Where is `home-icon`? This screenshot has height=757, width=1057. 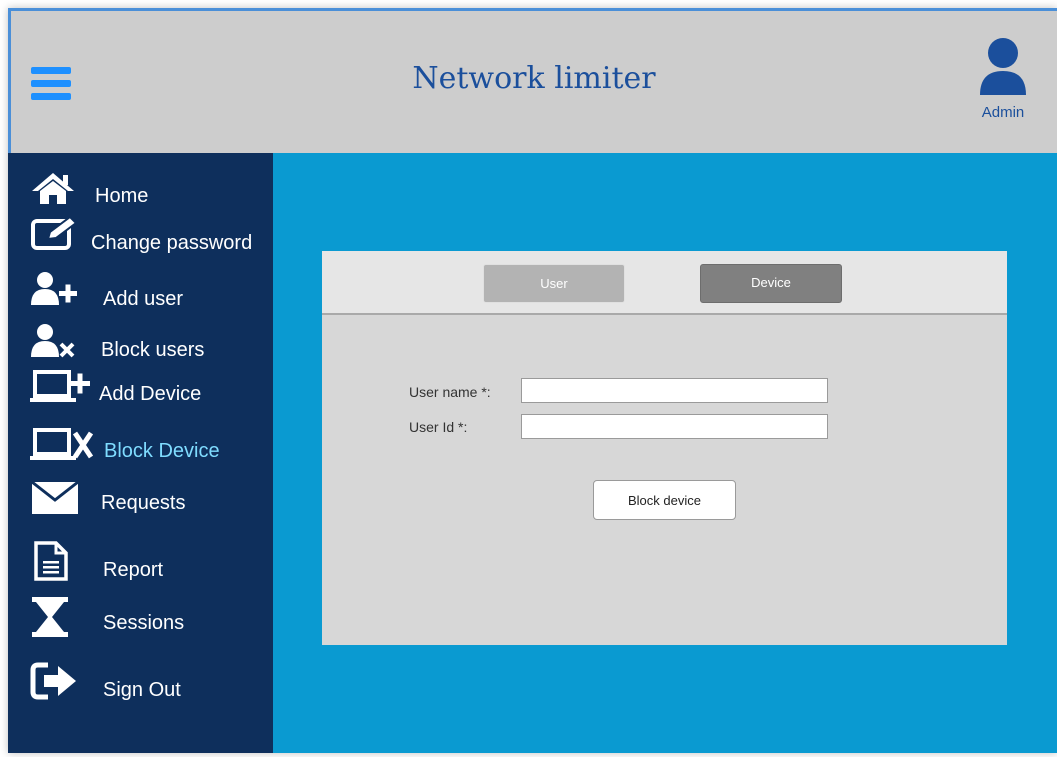
home-icon is located at coordinates (53, 188).